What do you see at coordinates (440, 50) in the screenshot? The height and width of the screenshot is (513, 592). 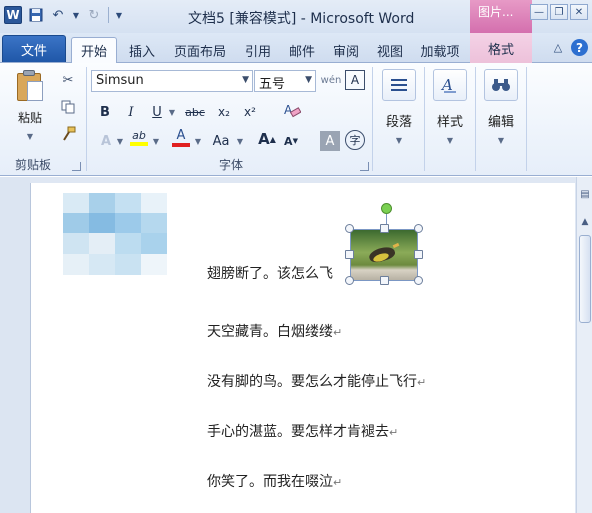 I see `tab-addins: 加载项` at bounding box center [440, 50].